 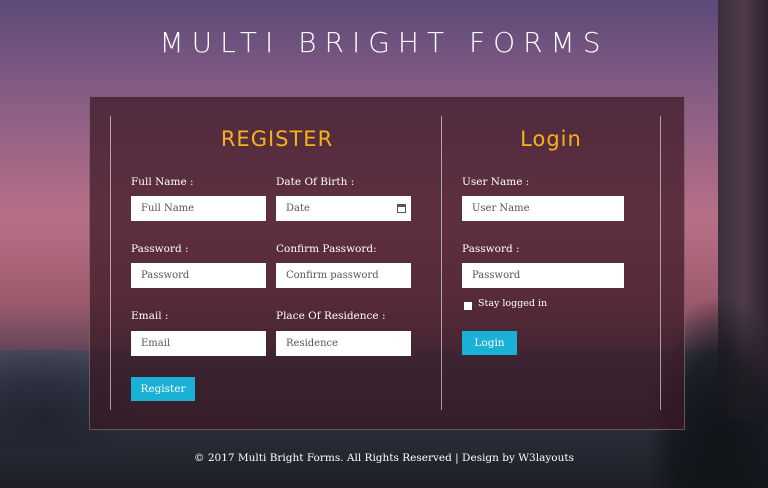 What do you see at coordinates (331, 316) in the screenshot?
I see `residence-label: Place Of Residence :` at bounding box center [331, 316].